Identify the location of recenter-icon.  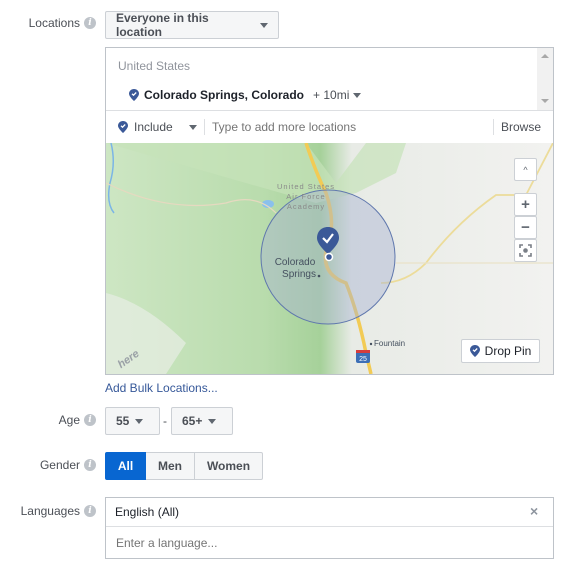
(525, 250).